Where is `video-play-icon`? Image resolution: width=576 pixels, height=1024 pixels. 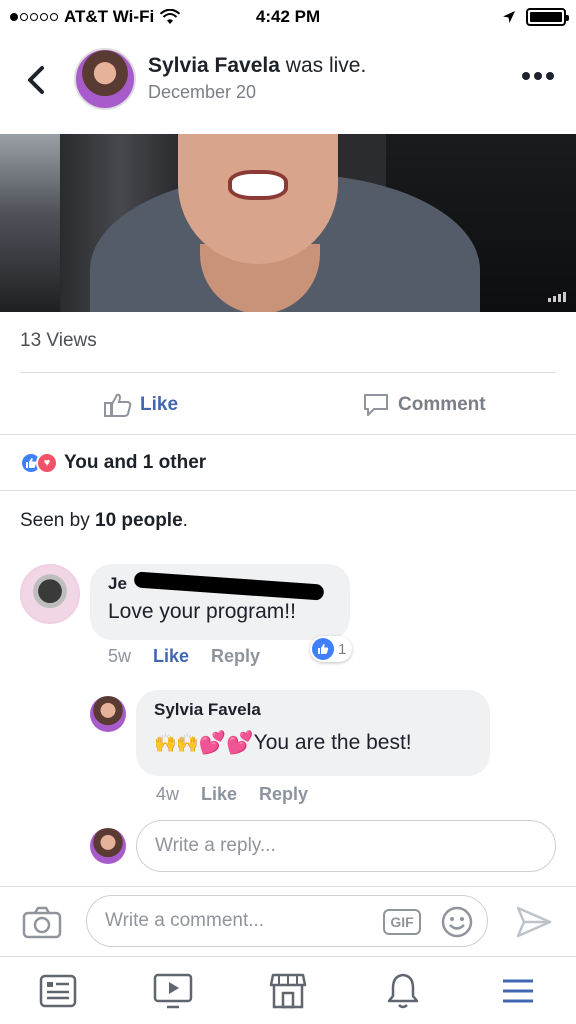
video-play-icon is located at coordinates (173, 990).